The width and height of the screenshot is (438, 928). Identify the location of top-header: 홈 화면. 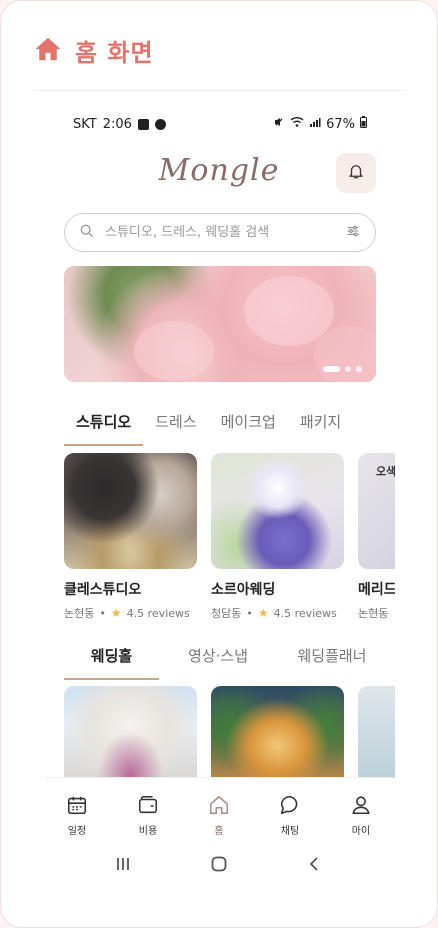
(93, 50).